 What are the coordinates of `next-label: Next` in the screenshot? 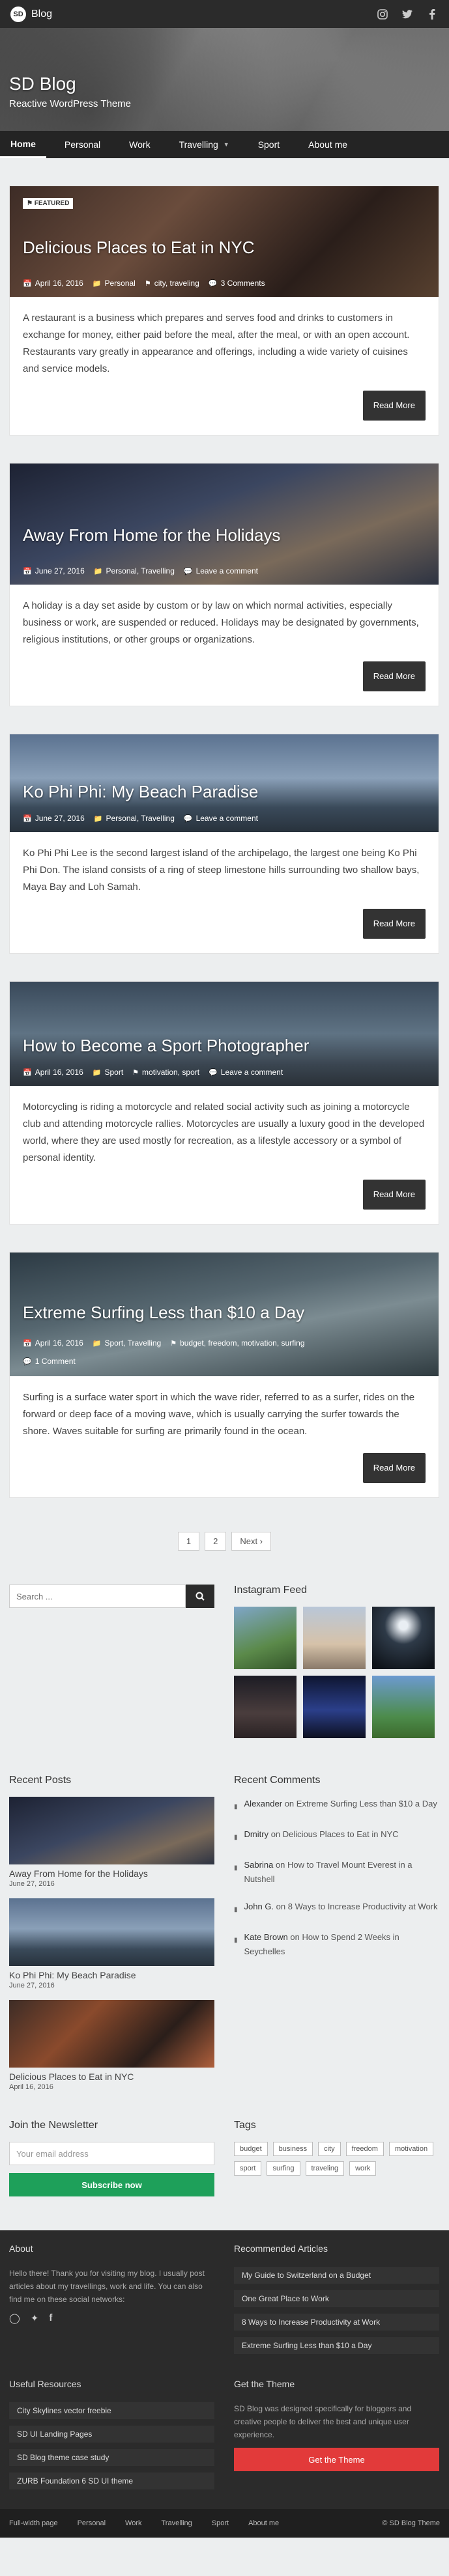 It's located at (249, 1541).